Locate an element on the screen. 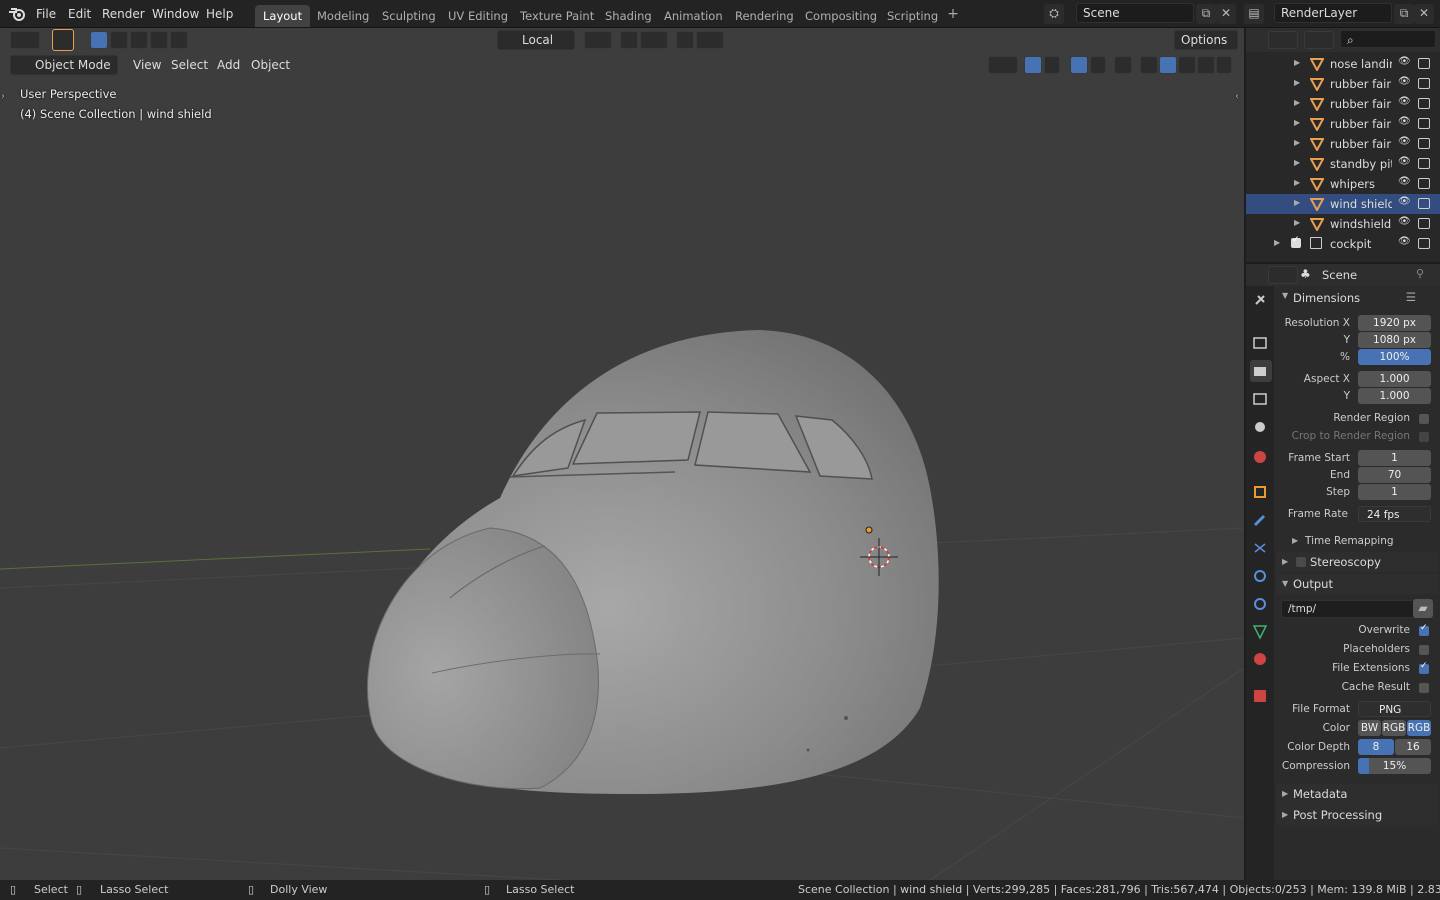  viewport-menu-add: Add is located at coordinates (228, 65).